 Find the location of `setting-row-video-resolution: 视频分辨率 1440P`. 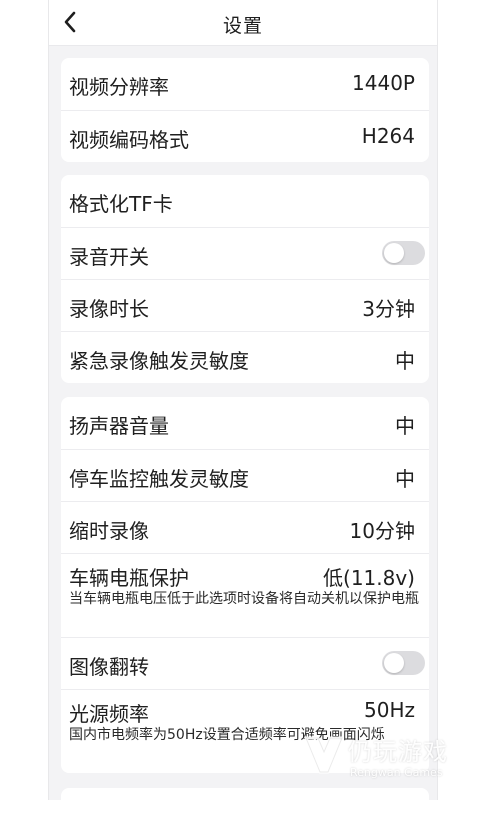

setting-row-video-resolution: 视频分辨率 1440P is located at coordinates (245, 84).